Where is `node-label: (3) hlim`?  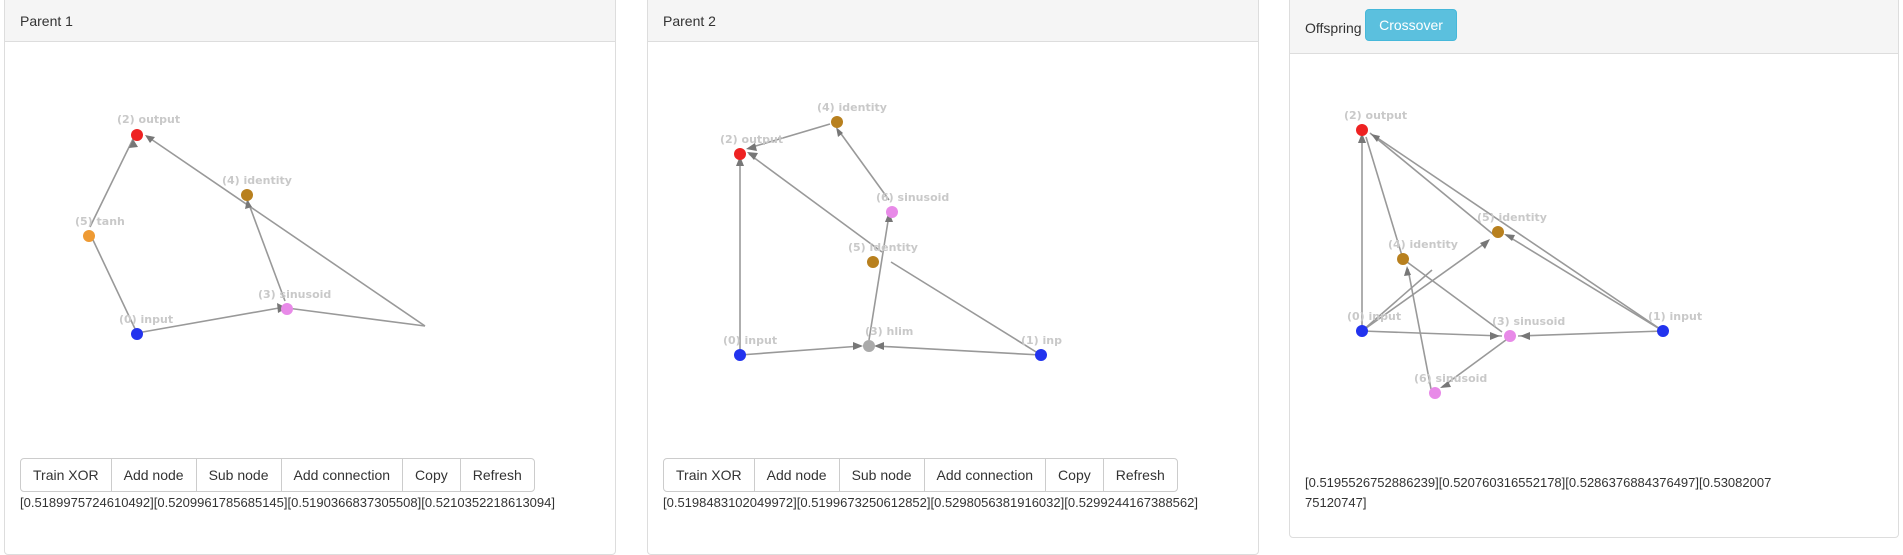
node-label: (3) hlim is located at coordinates (889, 331).